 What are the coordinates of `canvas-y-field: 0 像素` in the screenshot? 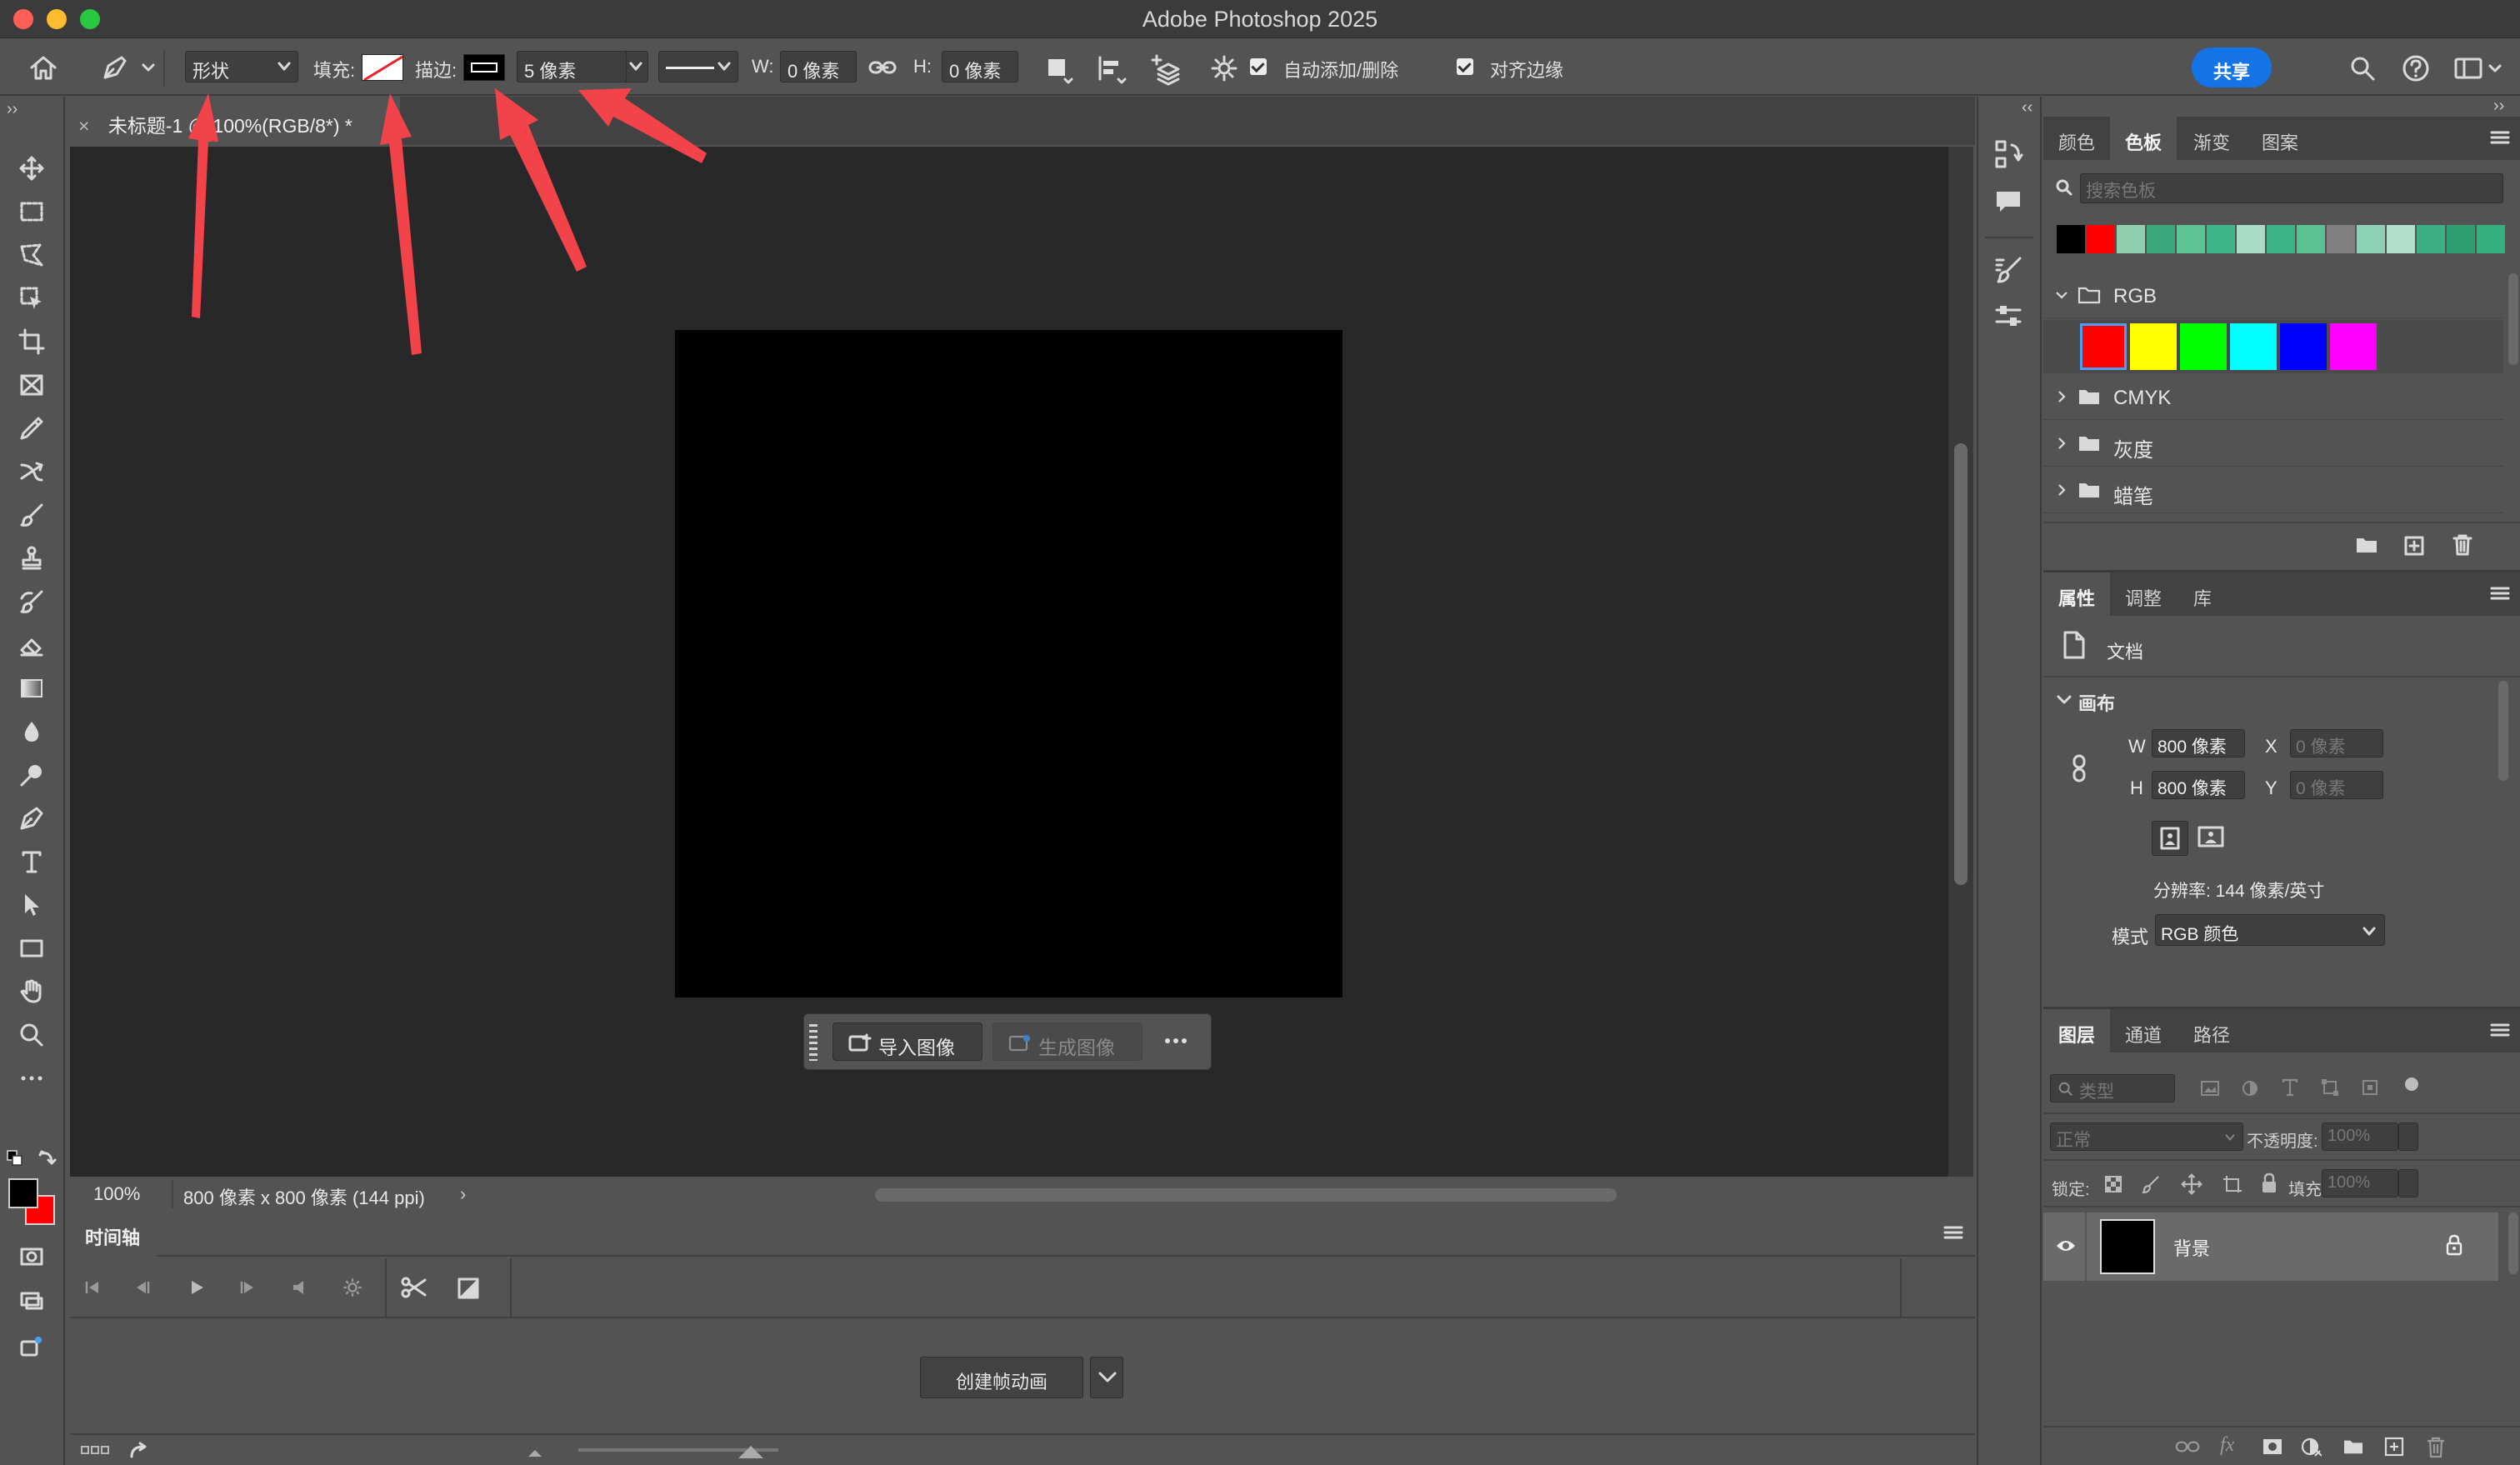 It's located at (2336, 785).